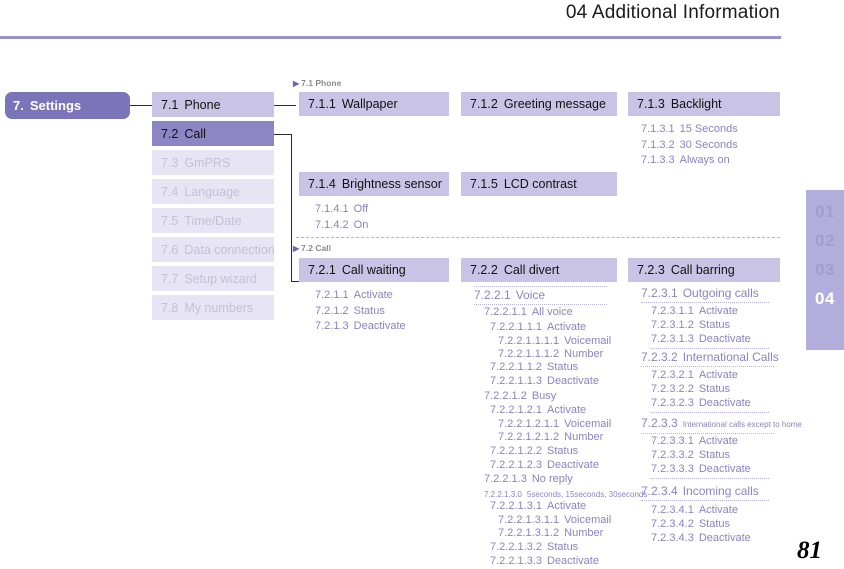 The width and height of the screenshot is (844, 569). Describe the element at coordinates (505, 396) in the screenshot. I see `leaf-num: 7.2.2.1.2` at that location.